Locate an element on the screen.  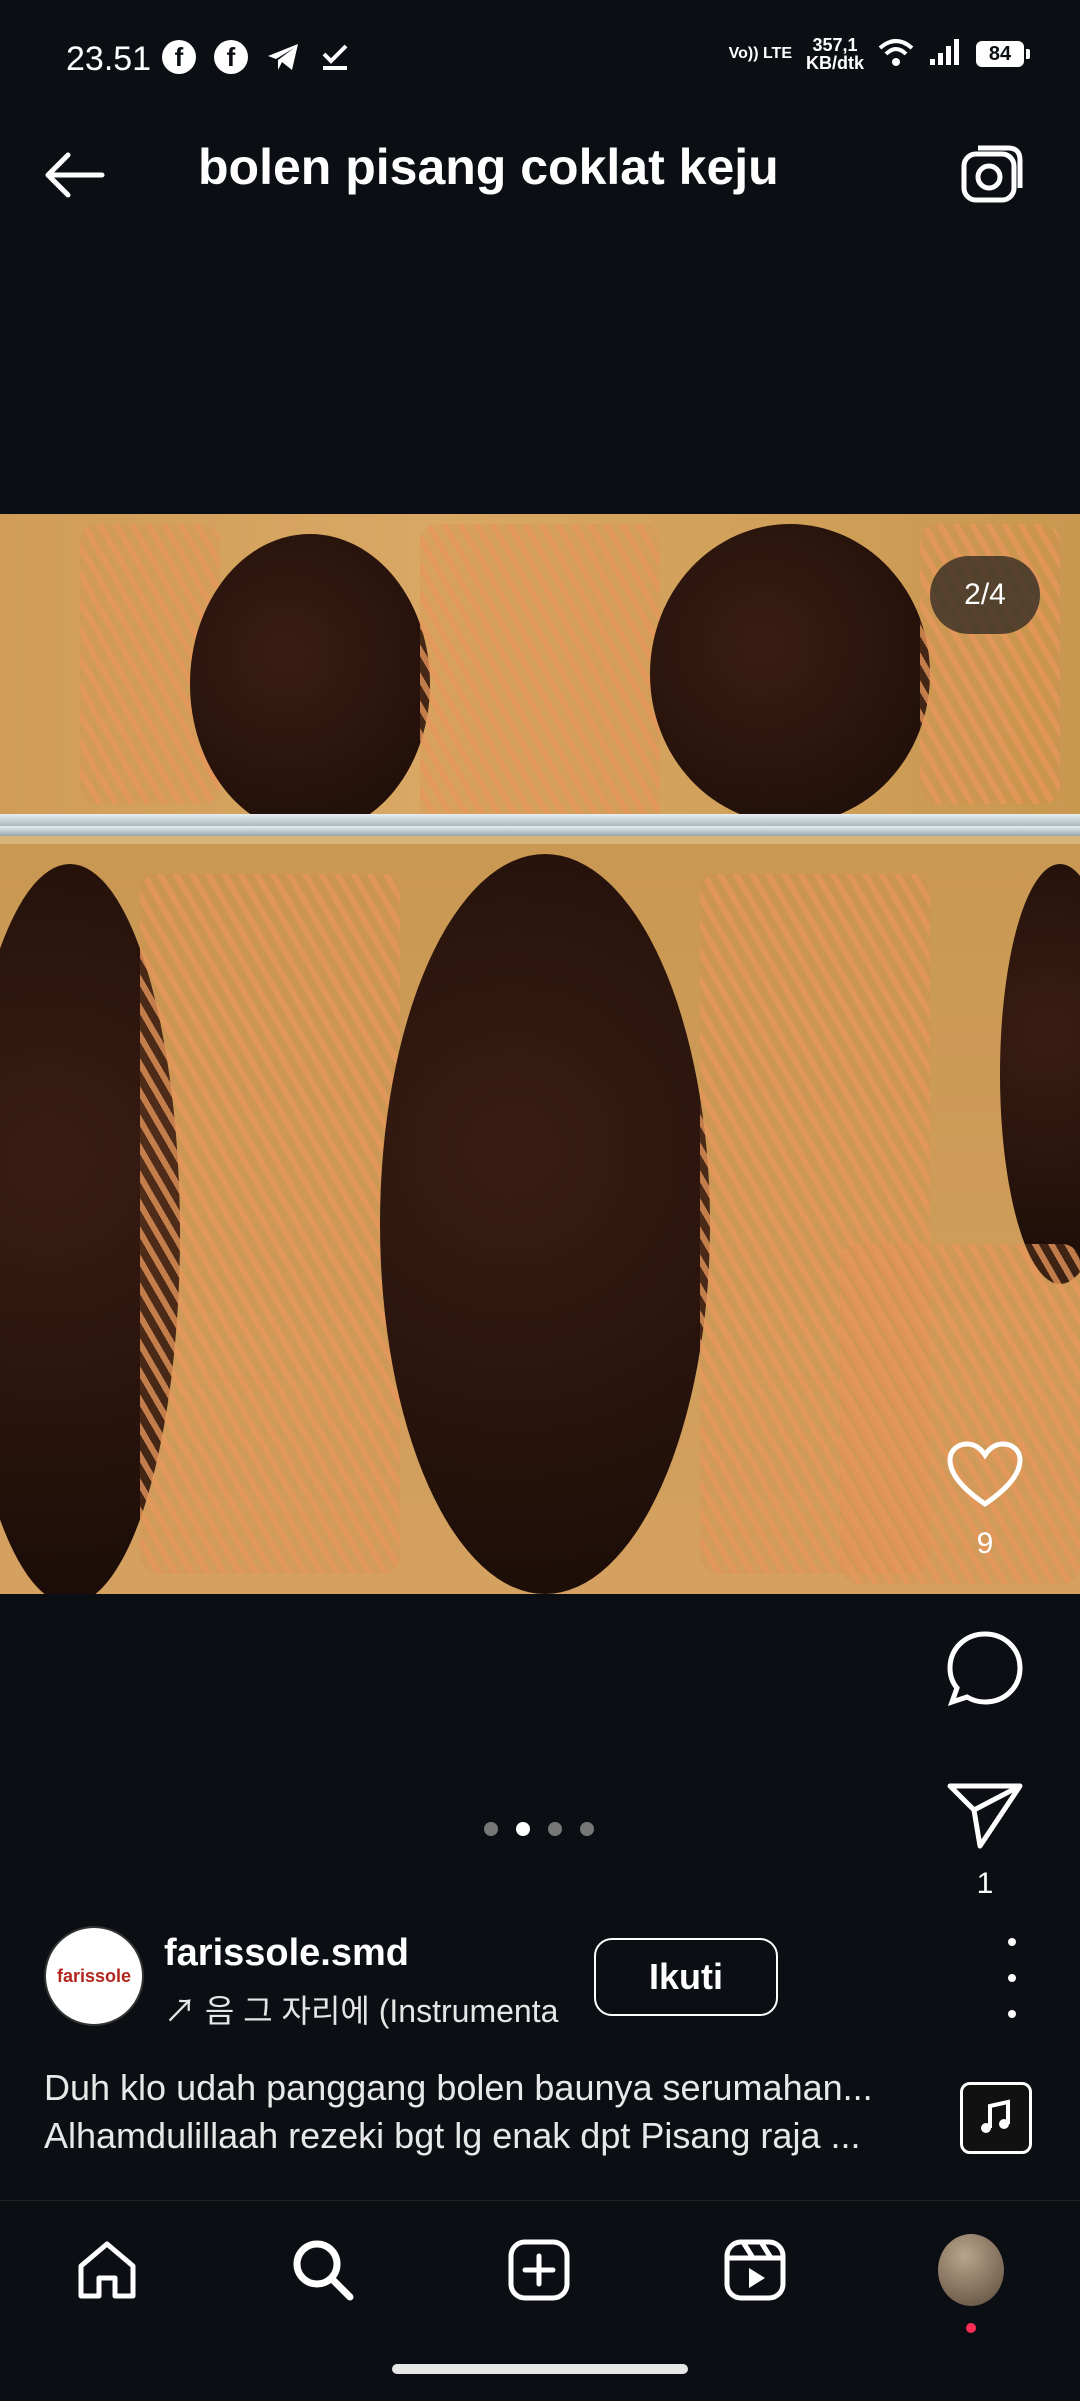
share-count: 1 is located at coordinates (985, 1883).